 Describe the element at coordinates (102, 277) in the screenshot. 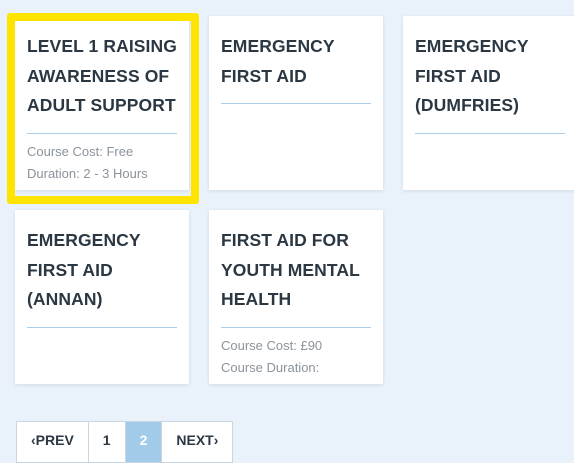

I see `course-title: EMERGENCY FIRST AID (ANNAN)` at that location.